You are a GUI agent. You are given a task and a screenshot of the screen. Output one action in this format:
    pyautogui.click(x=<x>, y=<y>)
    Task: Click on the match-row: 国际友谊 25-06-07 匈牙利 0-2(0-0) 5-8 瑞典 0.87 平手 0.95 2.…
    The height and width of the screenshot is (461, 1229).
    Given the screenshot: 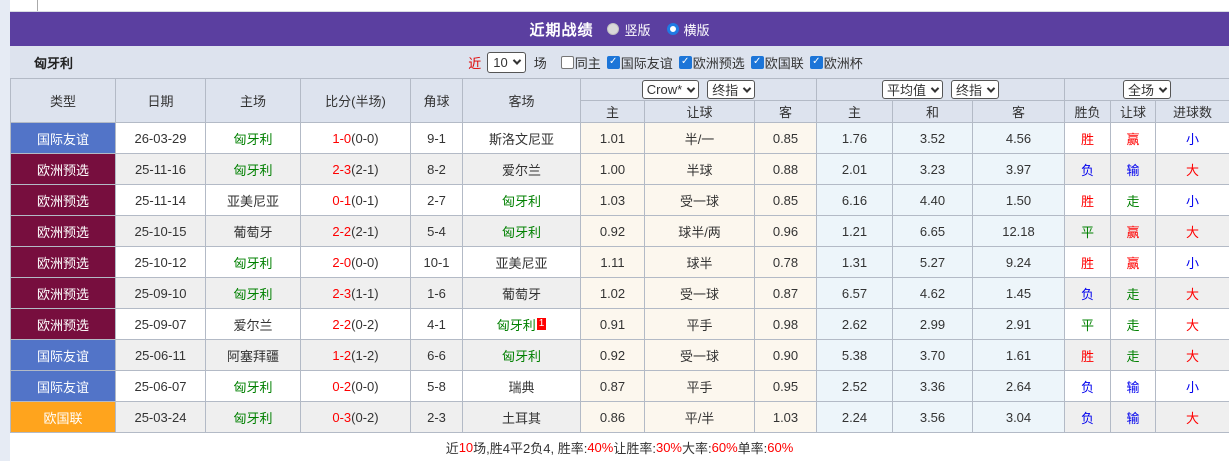 What is the action you would take?
    pyautogui.click(x=619, y=386)
    